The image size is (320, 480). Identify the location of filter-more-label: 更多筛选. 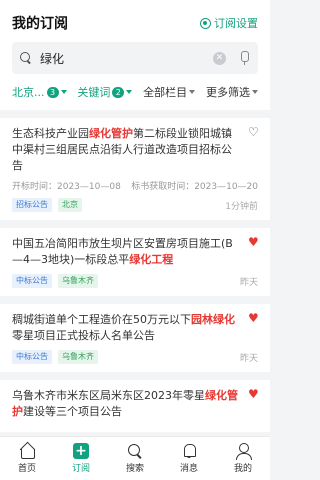
(227, 92).